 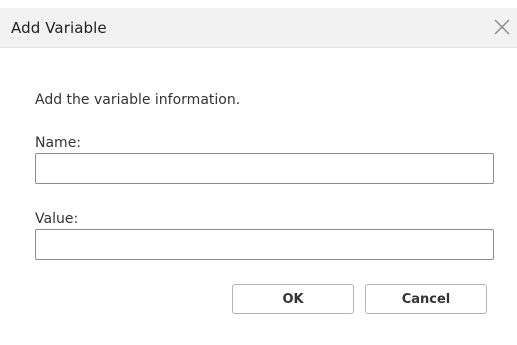 What do you see at coordinates (426, 299) in the screenshot?
I see `cancel-button: Cancel` at bounding box center [426, 299].